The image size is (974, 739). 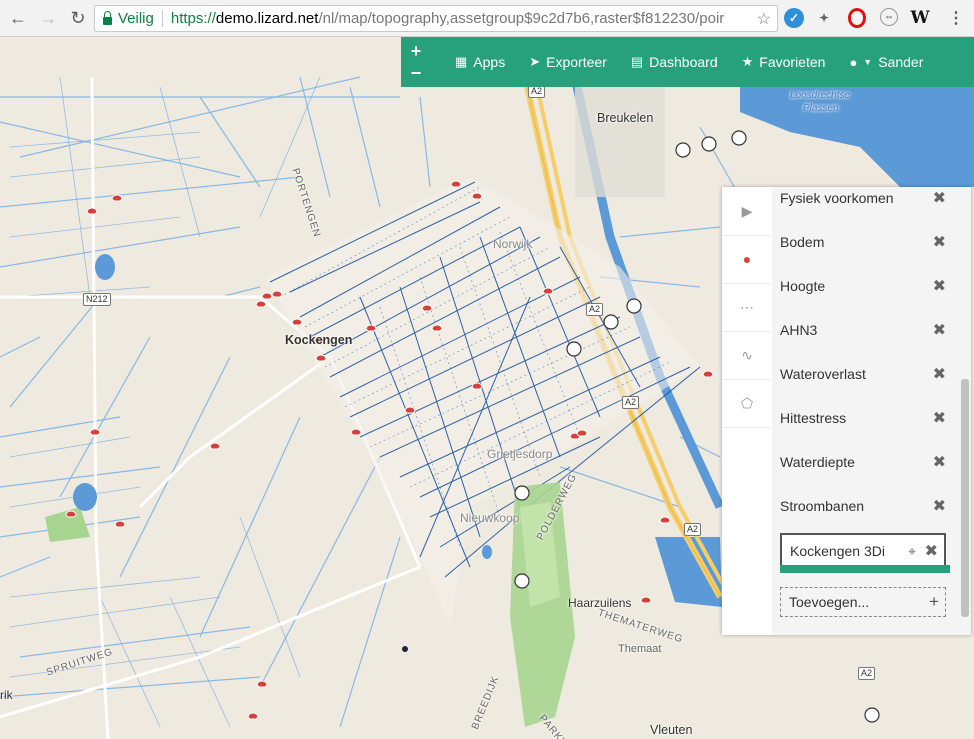 I want to click on place-label-vleuten: Vleuten, so click(x=671, y=730).